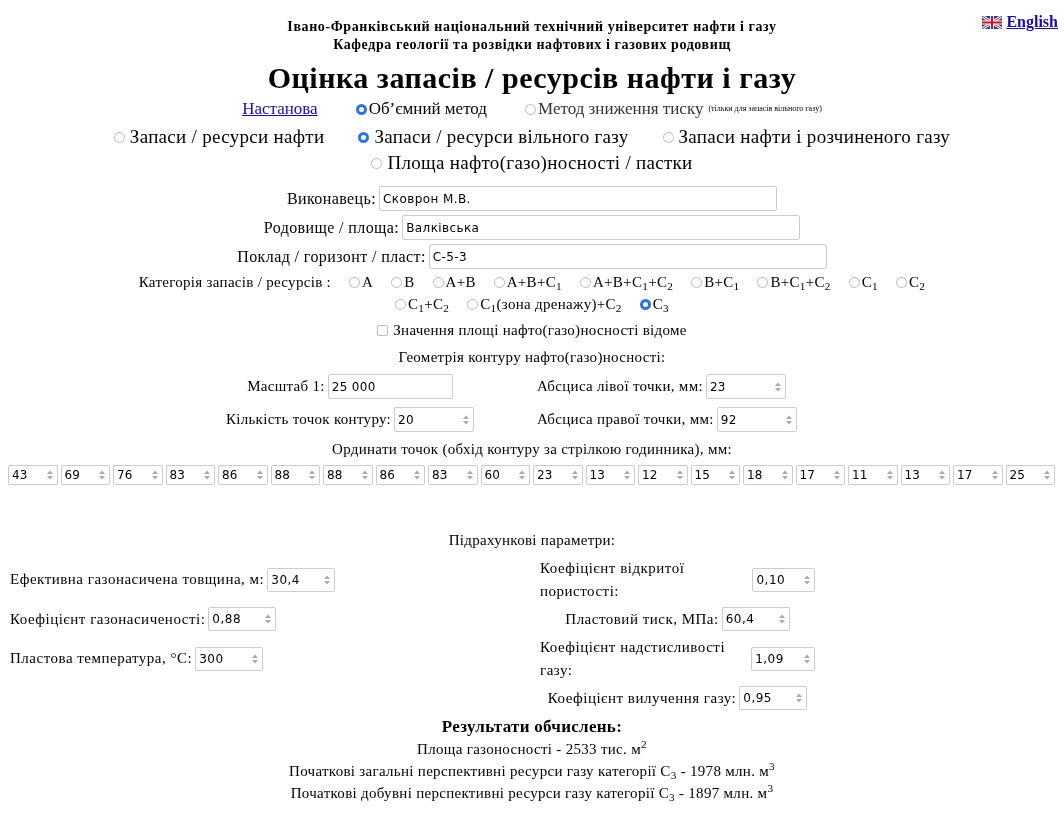 This screenshot has height=825, width=1064. What do you see at coordinates (532, 449) in the screenshot?
I see `section-heading: Ординати точок (обхід контуру за стрілкою годинника), мм:` at bounding box center [532, 449].